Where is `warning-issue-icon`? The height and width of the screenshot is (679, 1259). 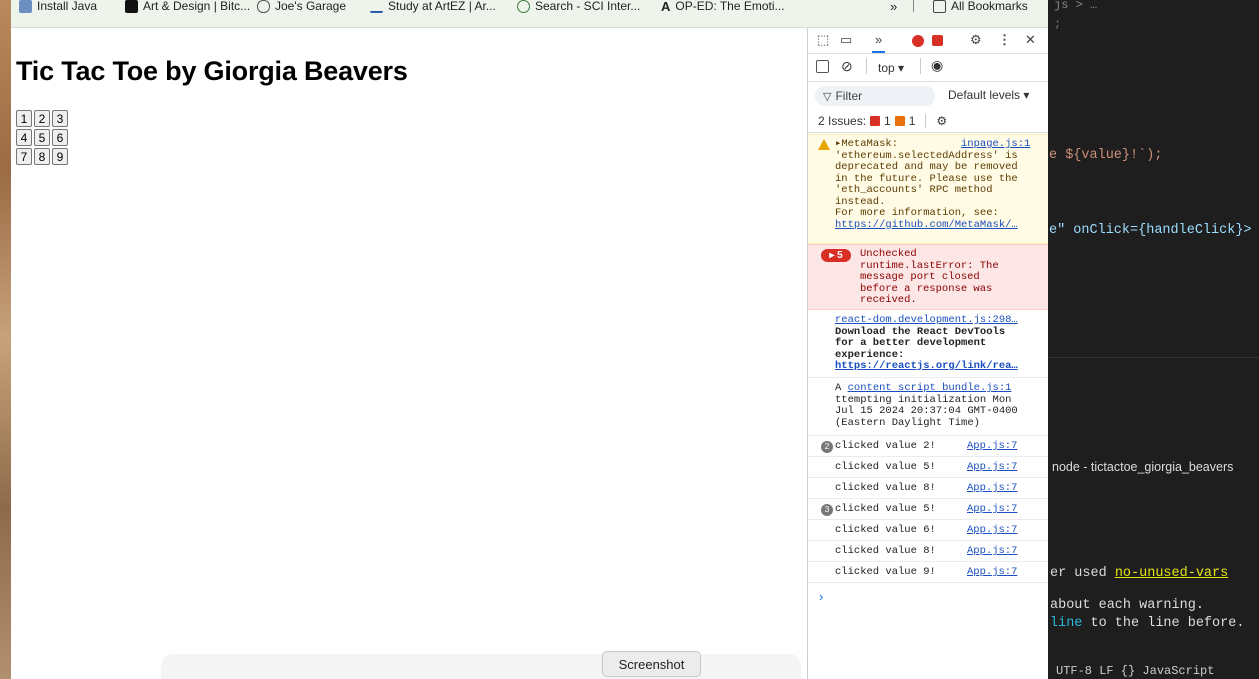 warning-issue-icon is located at coordinates (899, 120).